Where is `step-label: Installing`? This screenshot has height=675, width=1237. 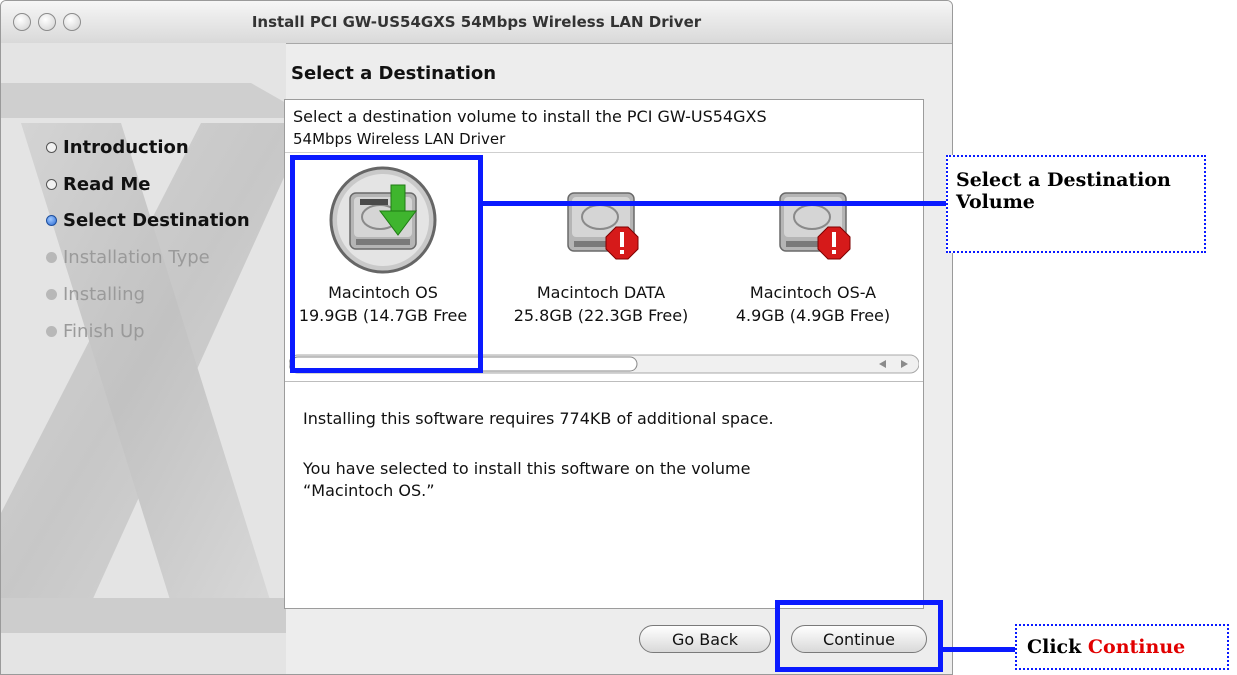 step-label: Installing is located at coordinates (104, 294).